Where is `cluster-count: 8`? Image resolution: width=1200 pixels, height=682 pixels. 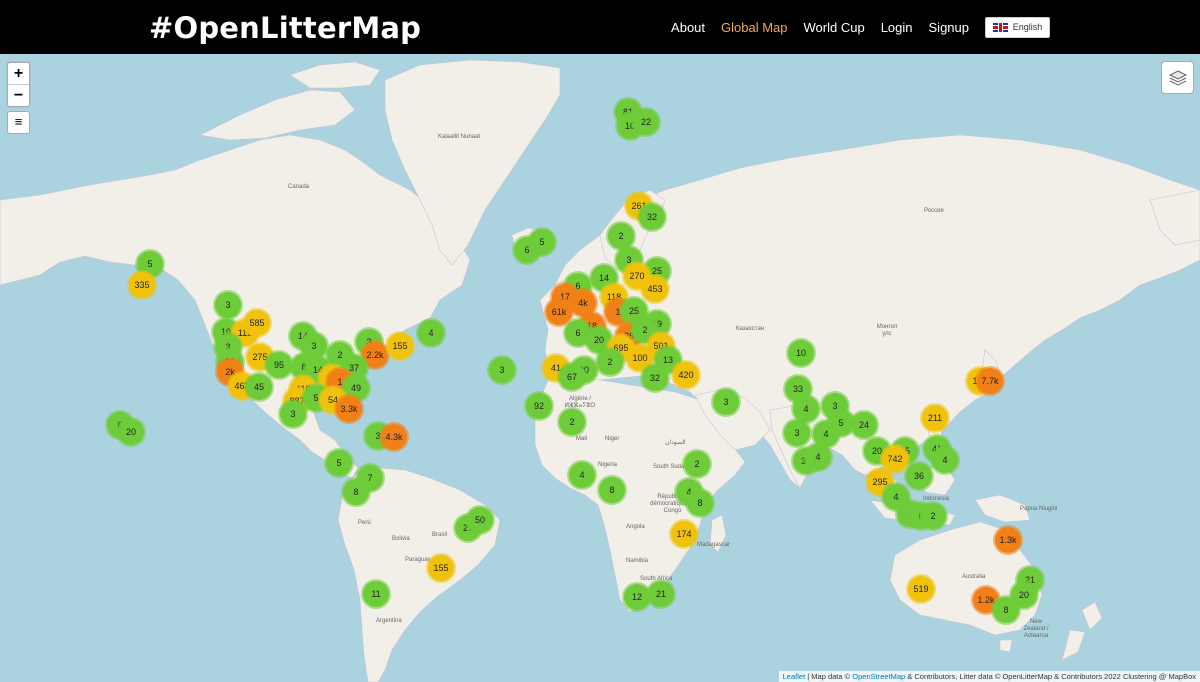
cluster-count: 8 is located at coordinates (1006, 610).